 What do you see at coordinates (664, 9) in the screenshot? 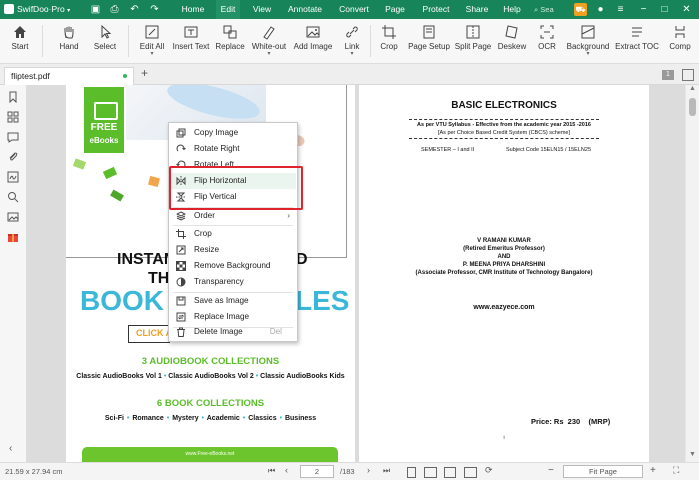
I see `maximize-icon: □` at bounding box center [664, 9].